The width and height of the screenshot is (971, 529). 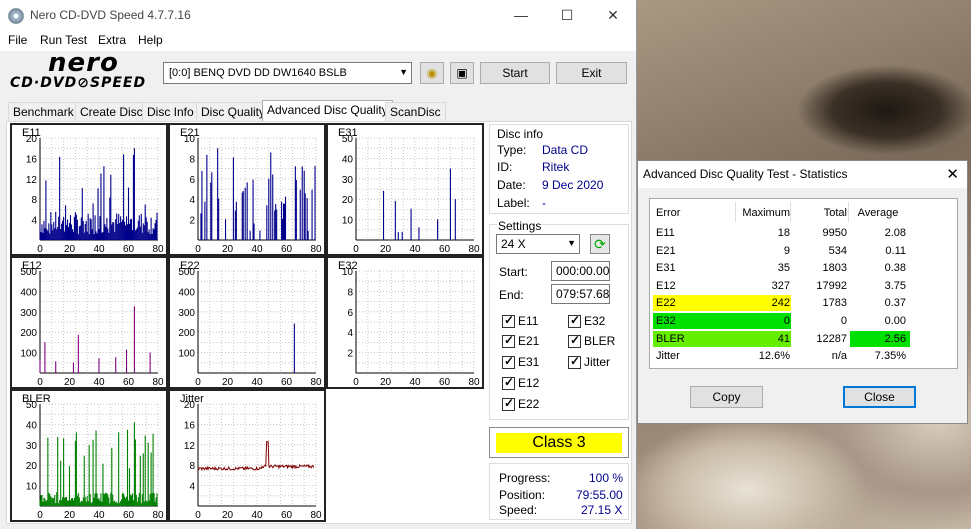 What do you see at coordinates (32, 180) in the screenshot?
I see `y-tick-label: 12` at bounding box center [32, 180].